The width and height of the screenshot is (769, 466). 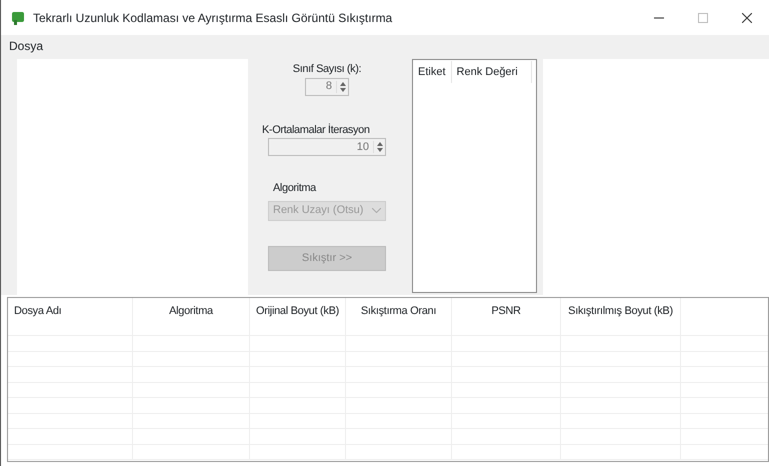 What do you see at coordinates (213, 18) in the screenshot?
I see `window-title: Tekrarlı Uzunluk Kodlaması ve Ayrıştırma Esaslı Görüntü Sıkıştırma` at bounding box center [213, 18].